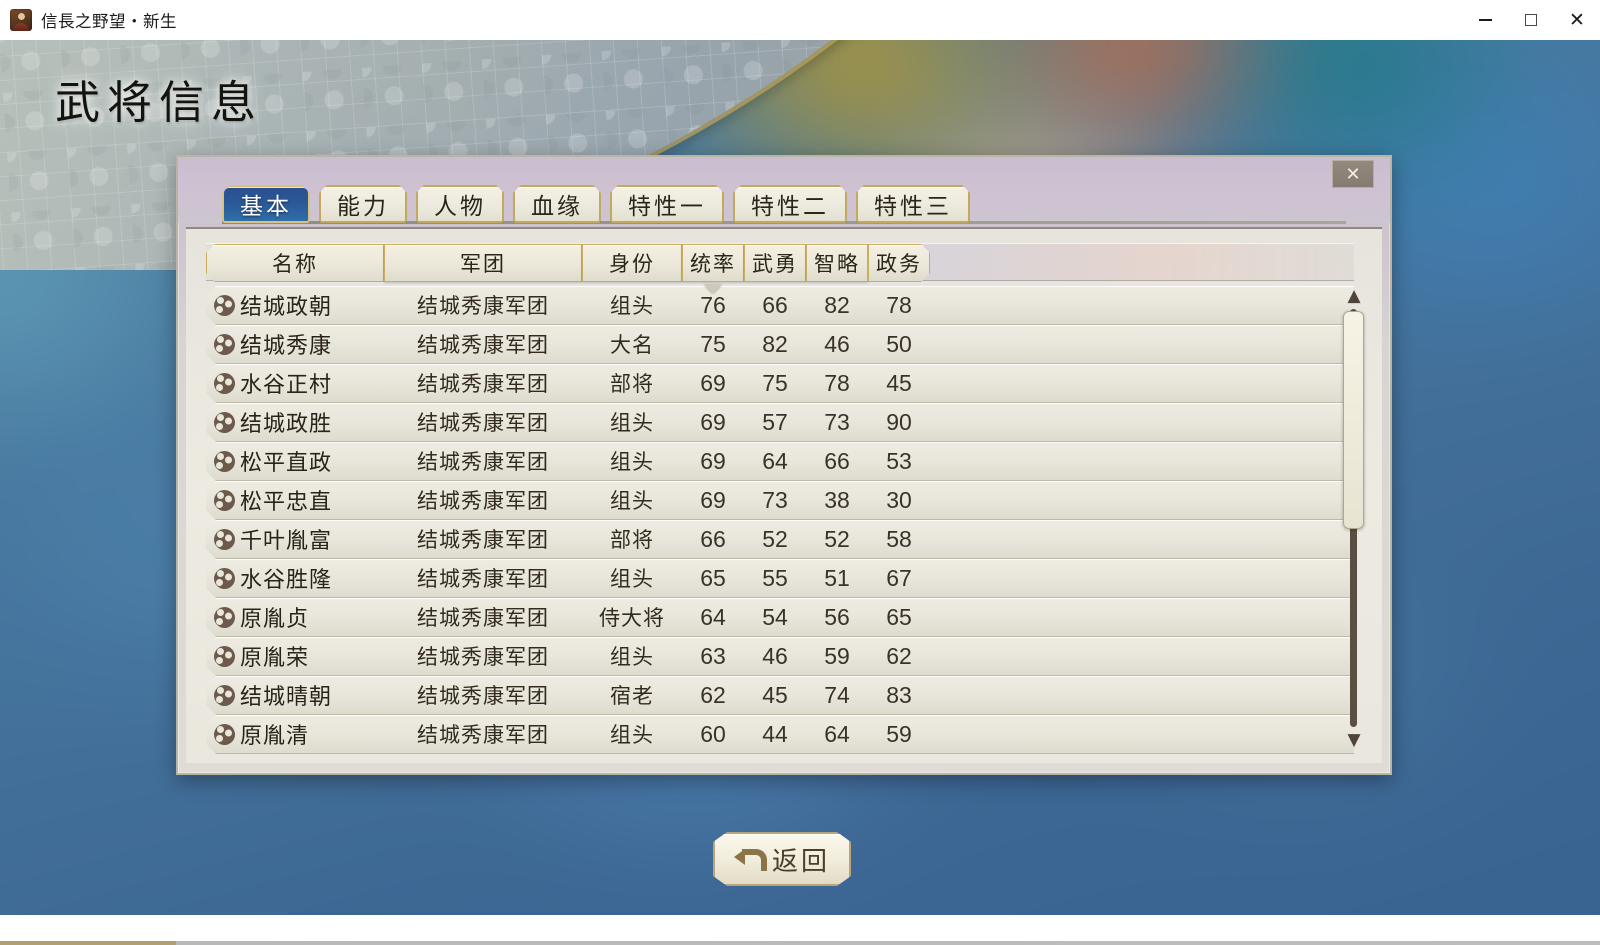 This screenshot has height=945, width=1600. I want to click on stat-intellect: 74, so click(837, 694).